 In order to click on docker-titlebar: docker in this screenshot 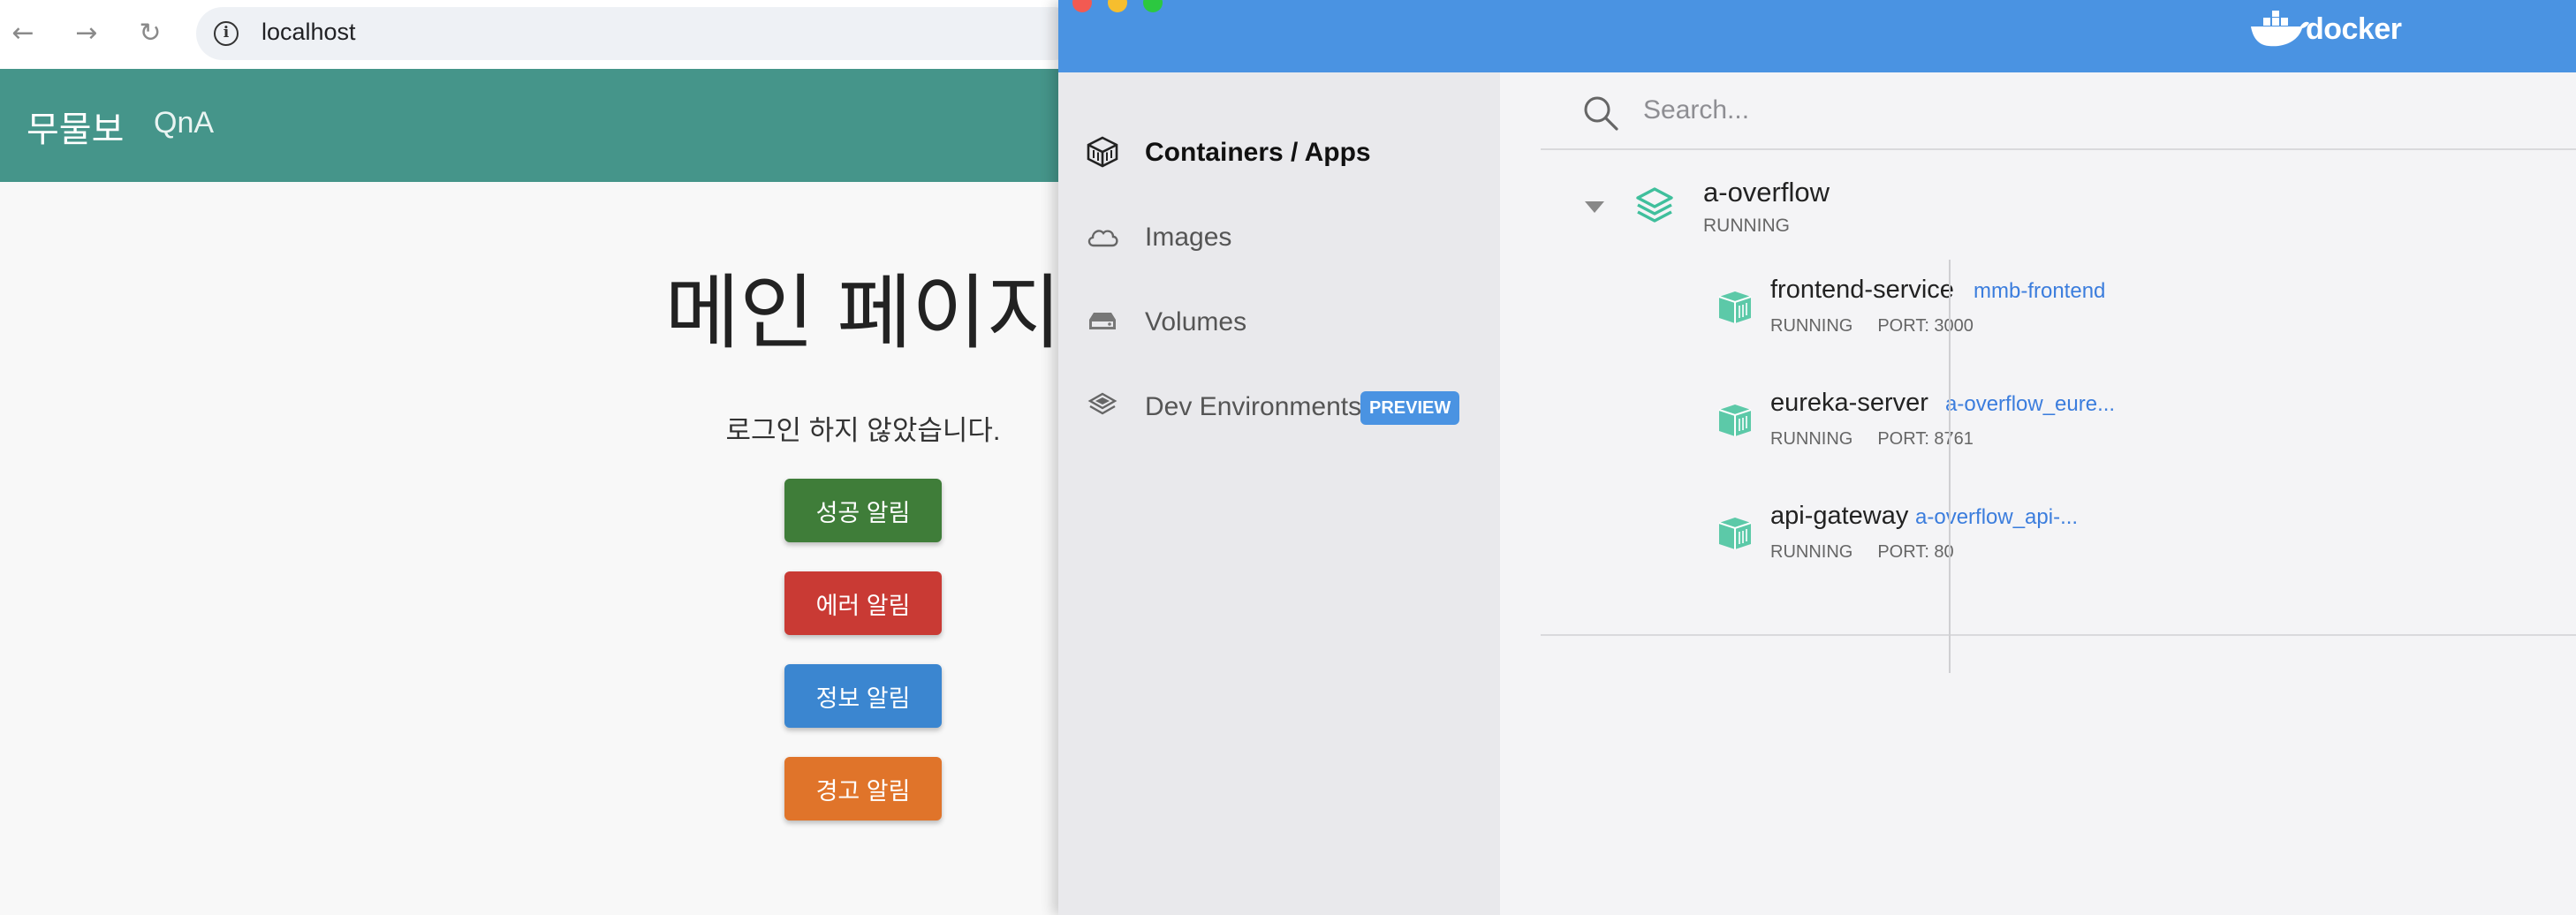, I will do `click(1817, 36)`.